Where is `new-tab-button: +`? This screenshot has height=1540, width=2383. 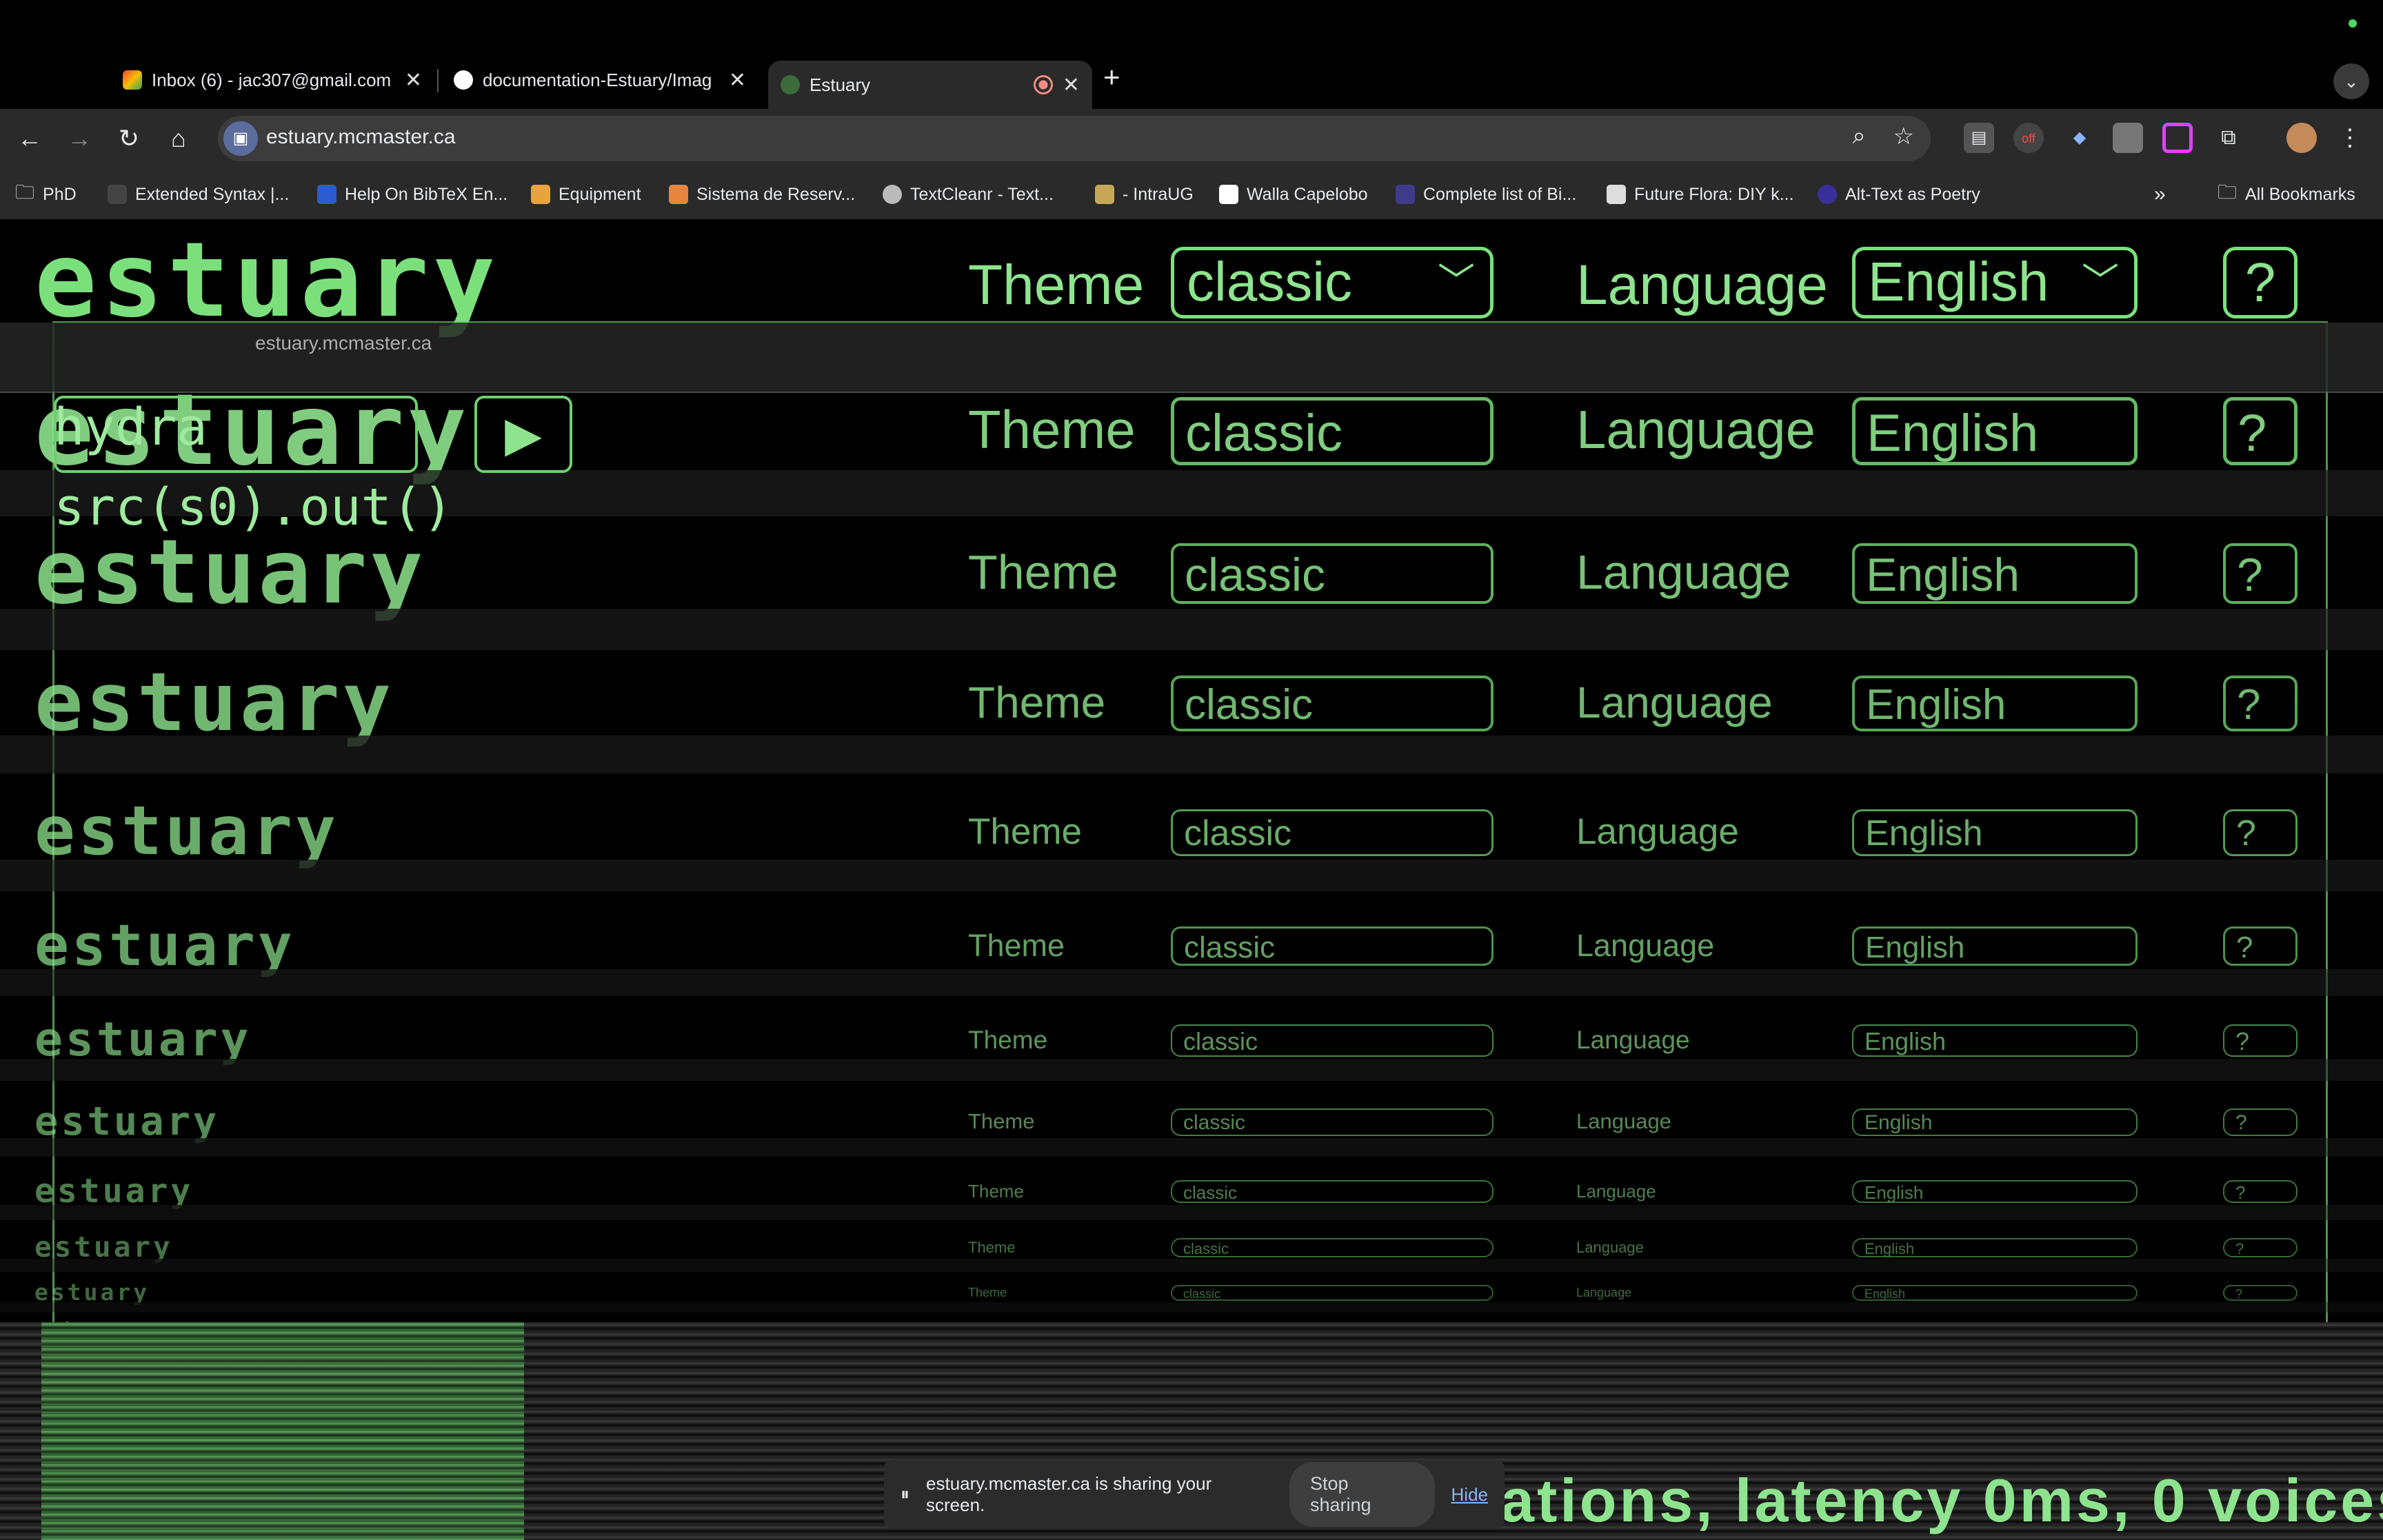
new-tab-button: + is located at coordinates (1111, 78).